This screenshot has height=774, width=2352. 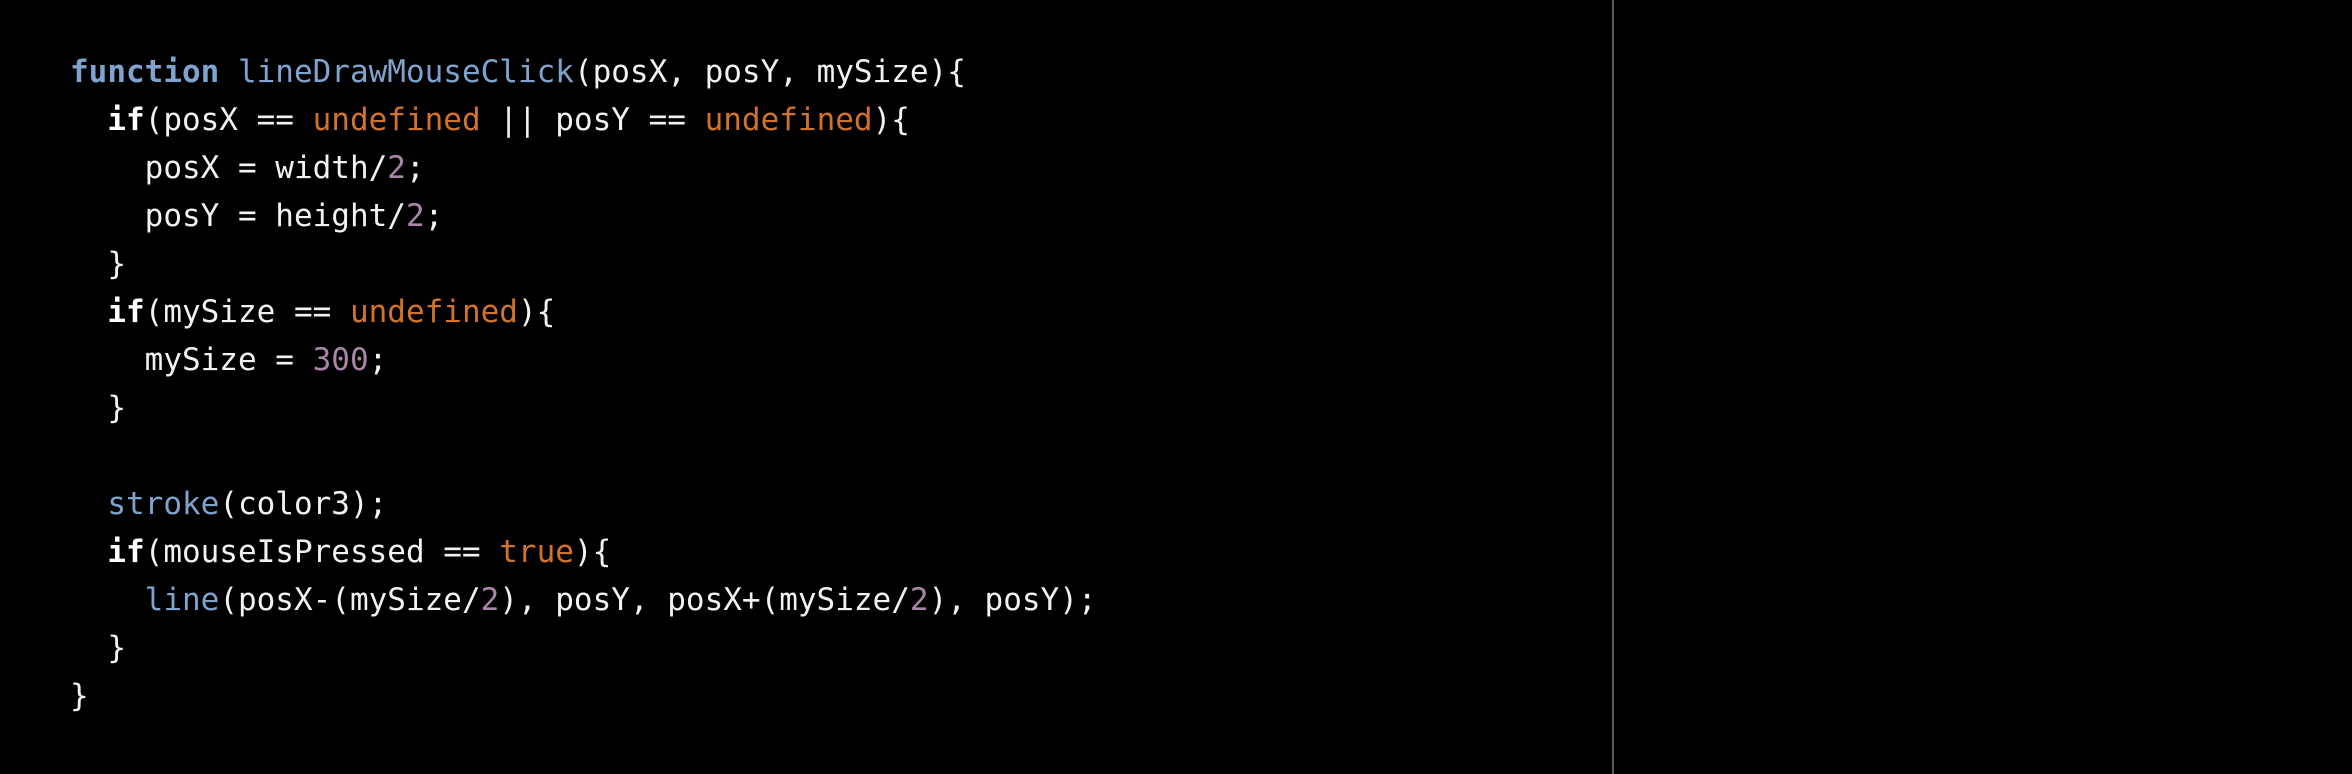 What do you see at coordinates (769, 72) in the screenshot?
I see `token-text: (posX, posY, mySize){` at bounding box center [769, 72].